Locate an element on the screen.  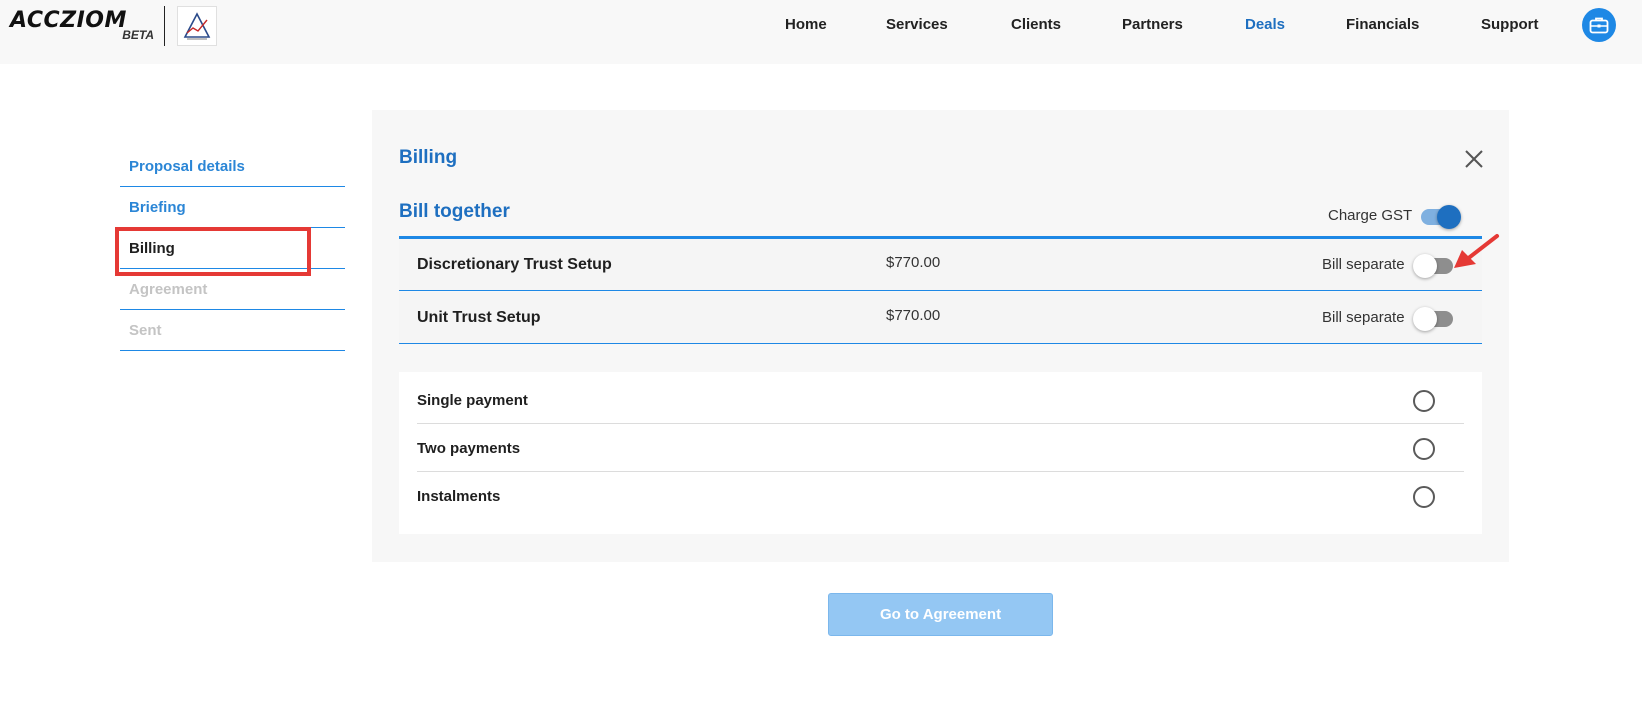
charge-gst-label: Charge GST is located at coordinates (1370, 215).